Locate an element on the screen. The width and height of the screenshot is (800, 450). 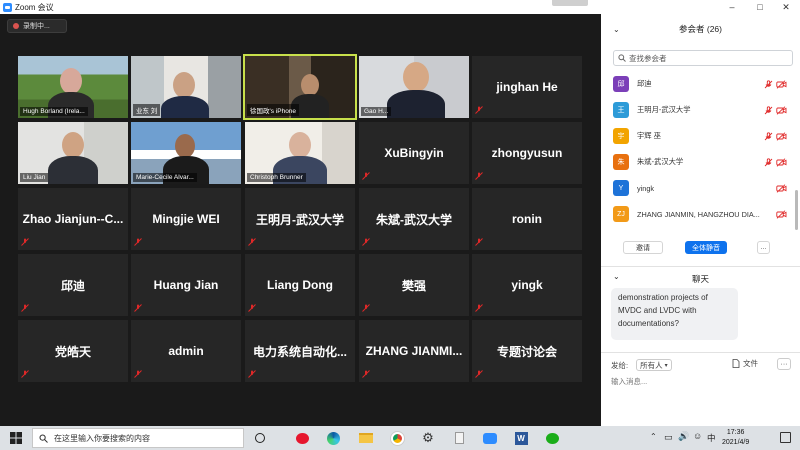
name-tile: Huang Jian is located at coordinates (186, 285).